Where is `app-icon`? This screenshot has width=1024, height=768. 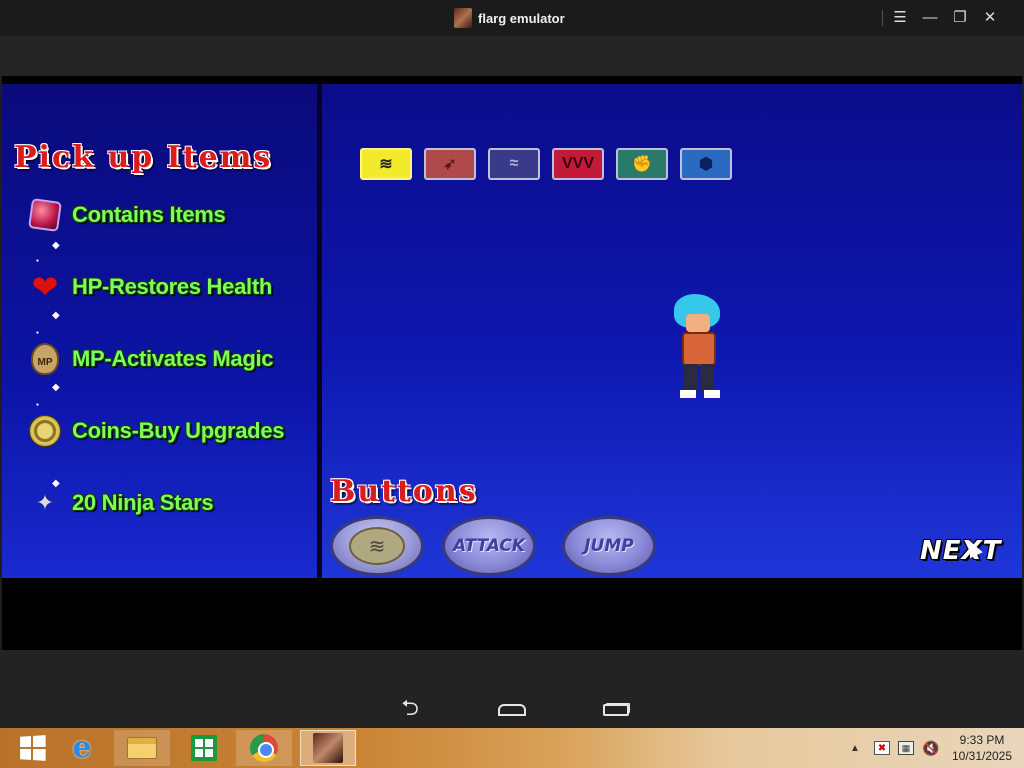
app-icon is located at coordinates (463, 18).